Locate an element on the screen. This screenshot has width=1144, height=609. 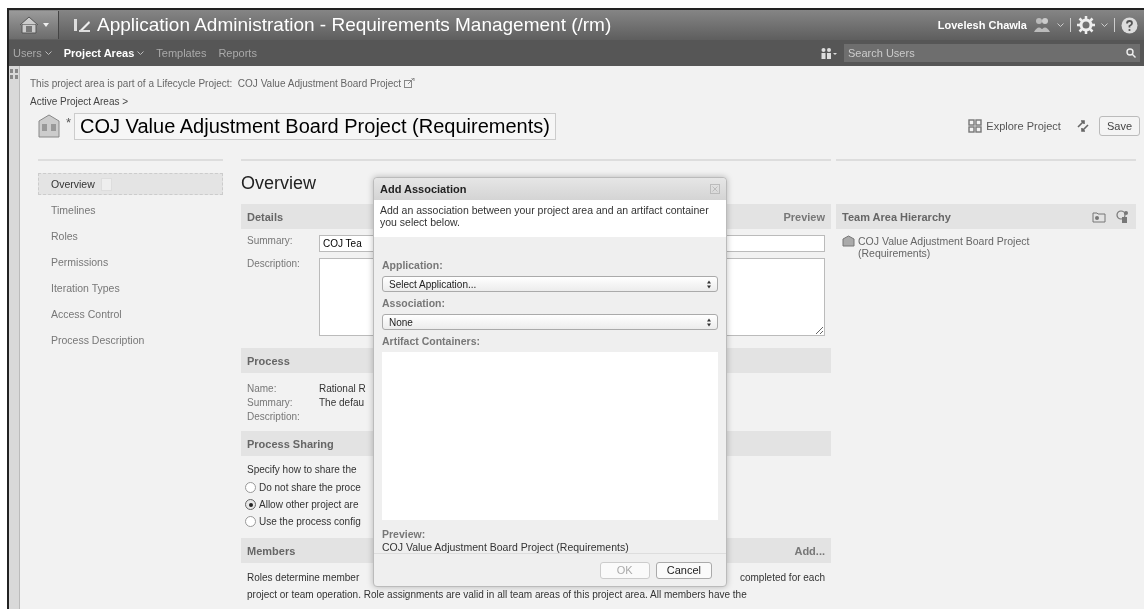
sidebar-item: Roles is located at coordinates (130, 236).